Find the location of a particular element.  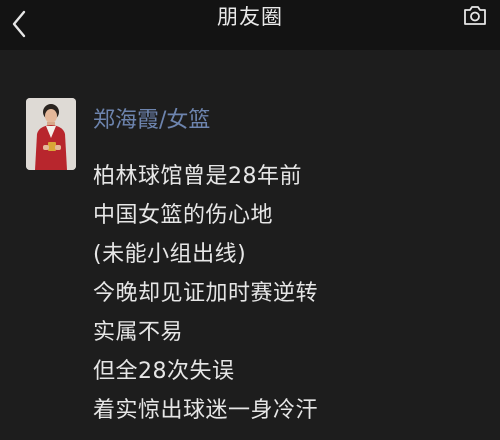

post-text-line: 柏林球馆曾是28年前 is located at coordinates (197, 176).